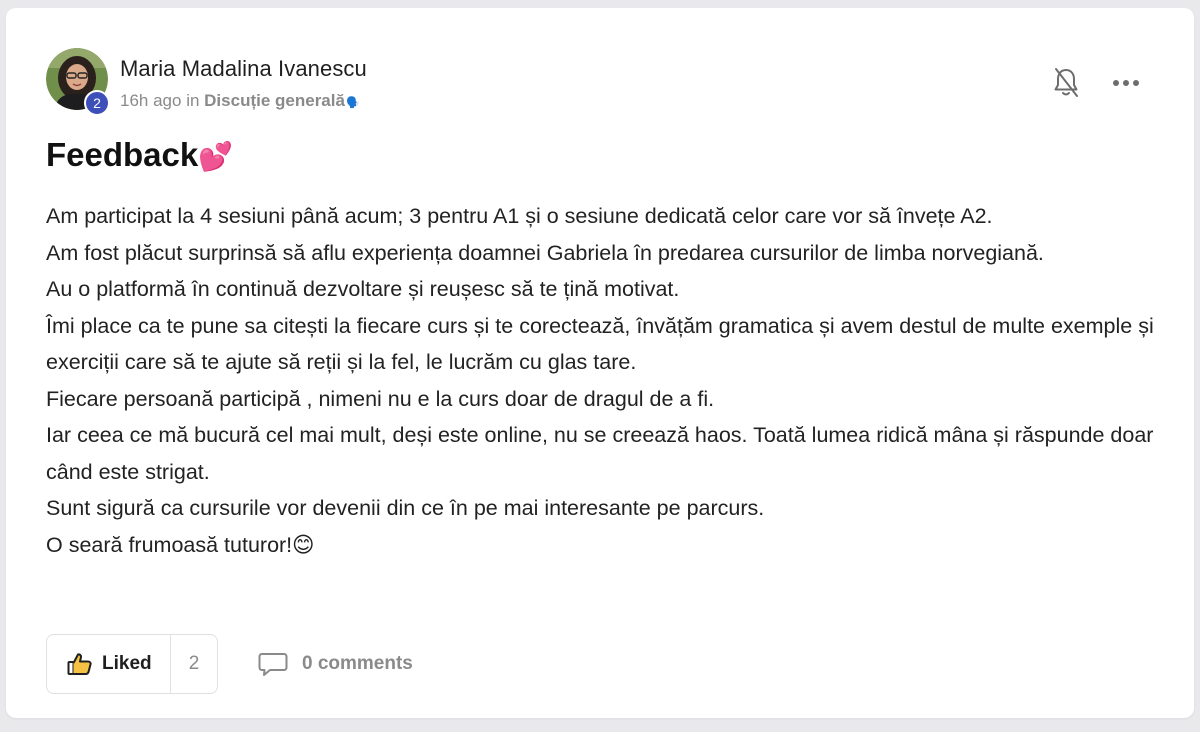 This screenshot has height=732, width=1200. What do you see at coordinates (127, 663) in the screenshot?
I see `like-label: Liked` at bounding box center [127, 663].